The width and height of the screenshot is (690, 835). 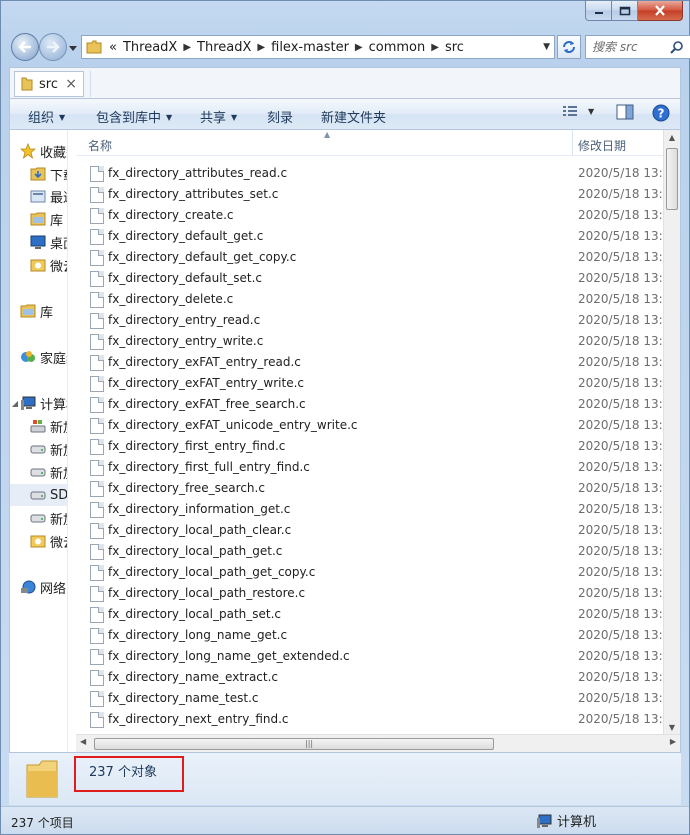 What do you see at coordinates (397, 47) in the screenshot?
I see `breadcrumb-item: common` at bounding box center [397, 47].